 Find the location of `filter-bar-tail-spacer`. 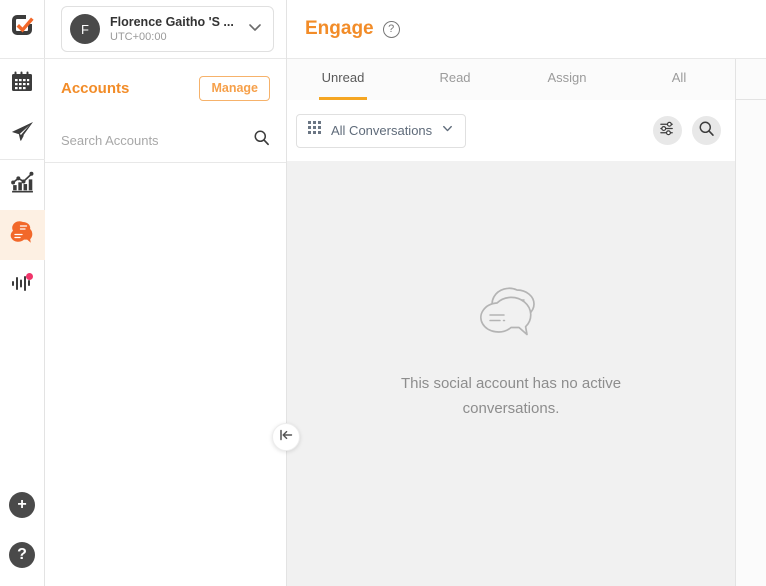

filter-bar-tail-spacer is located at coordinates (751, 130).